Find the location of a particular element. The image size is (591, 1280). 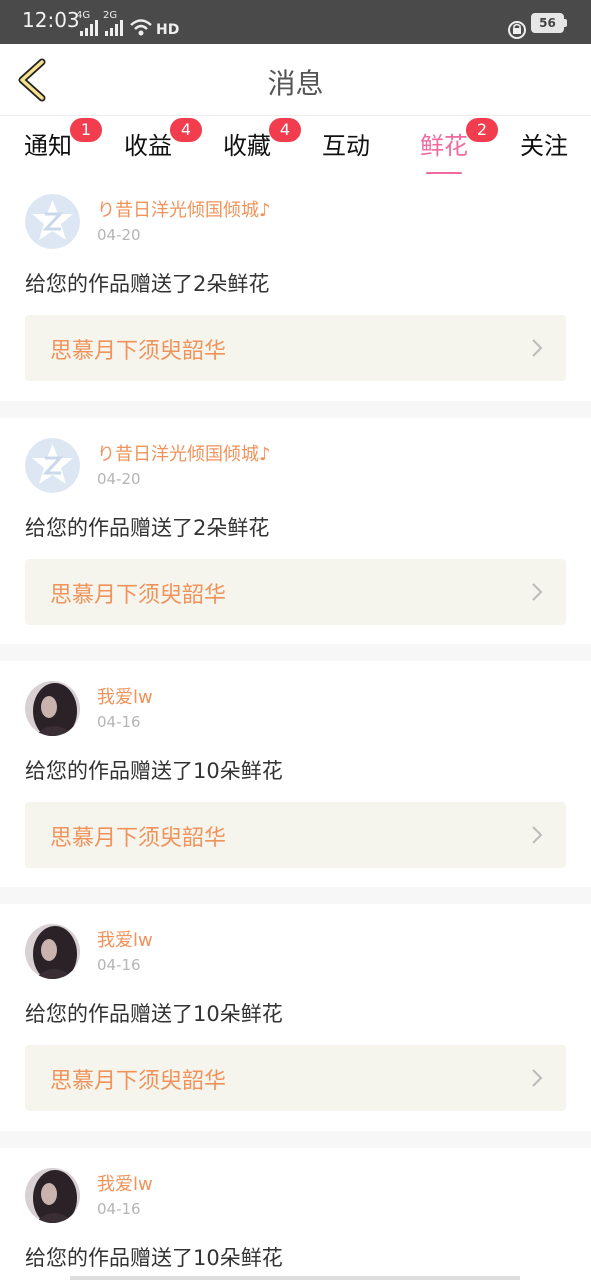

tab-flowers: 鲜花 2 is located at coordinates (458, 146).